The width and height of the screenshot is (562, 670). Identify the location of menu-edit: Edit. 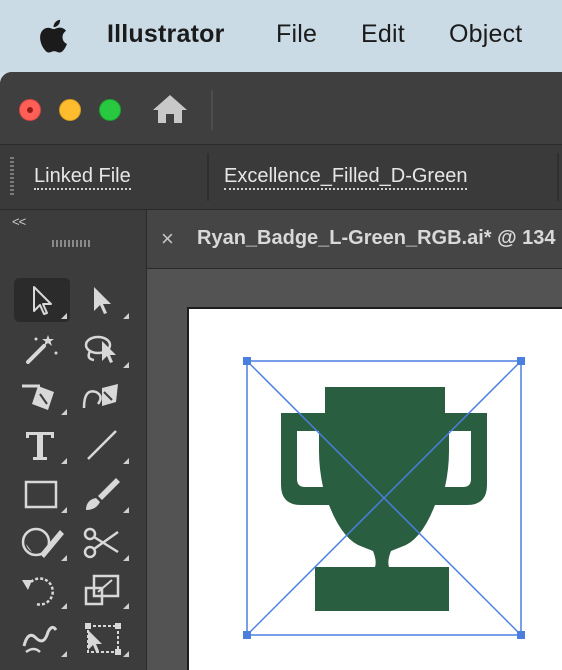
(383, 34).